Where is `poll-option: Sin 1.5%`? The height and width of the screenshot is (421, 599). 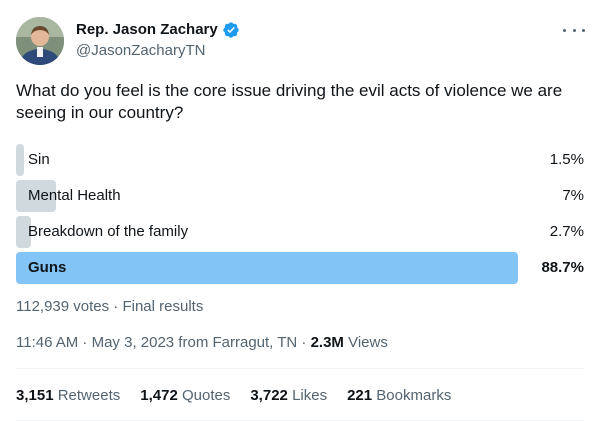 poll-option: Sin 1.5% is located at coordinates (300, 160).